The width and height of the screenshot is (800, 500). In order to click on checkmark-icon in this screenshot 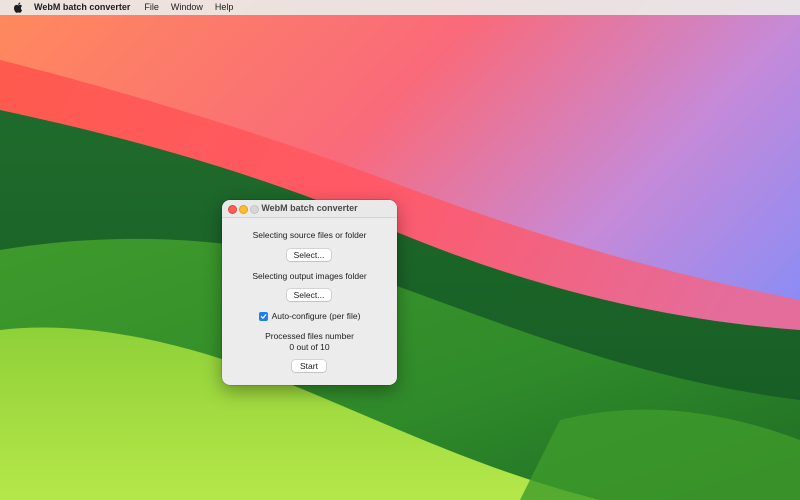, I will do `click(263, 316)`.